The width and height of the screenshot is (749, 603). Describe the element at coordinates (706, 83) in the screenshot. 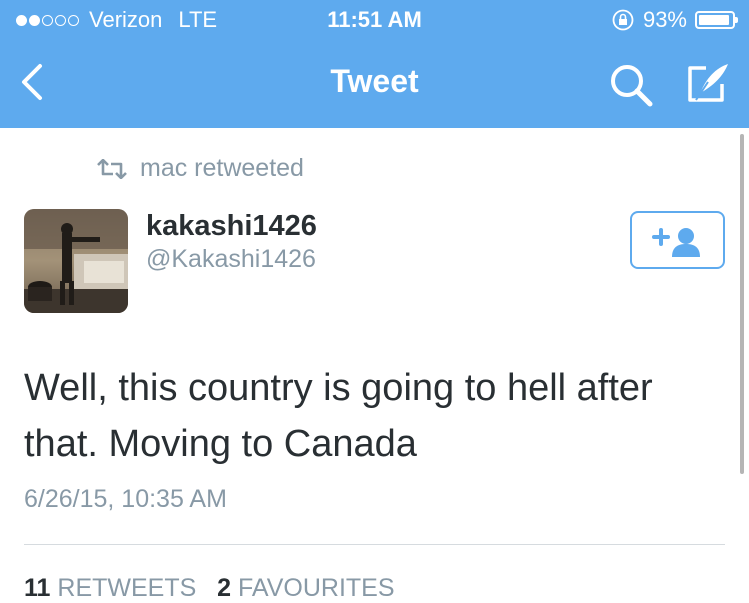

I see `compose-icon` at that location.